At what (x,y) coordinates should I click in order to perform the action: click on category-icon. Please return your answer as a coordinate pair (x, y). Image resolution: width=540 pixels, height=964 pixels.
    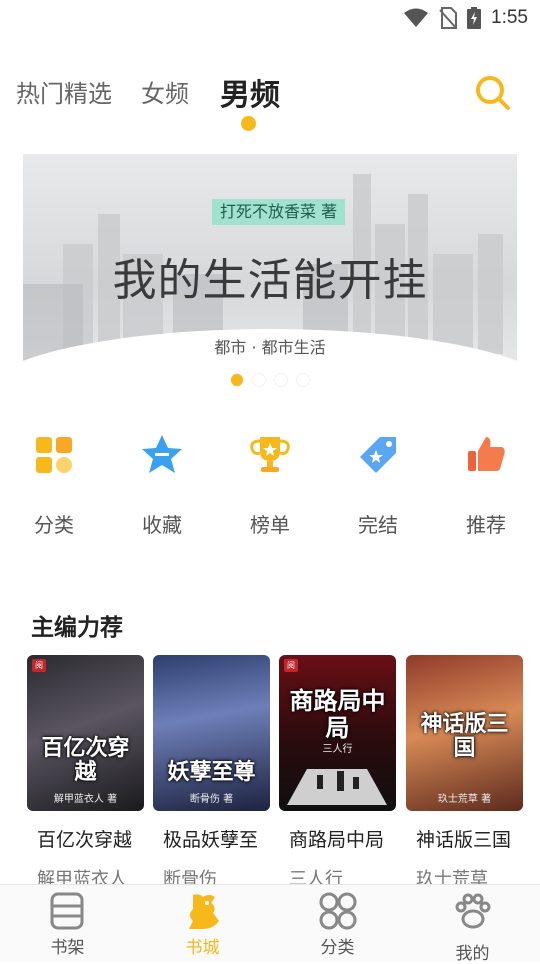
    Looking at the image, I should click on (54, 455).